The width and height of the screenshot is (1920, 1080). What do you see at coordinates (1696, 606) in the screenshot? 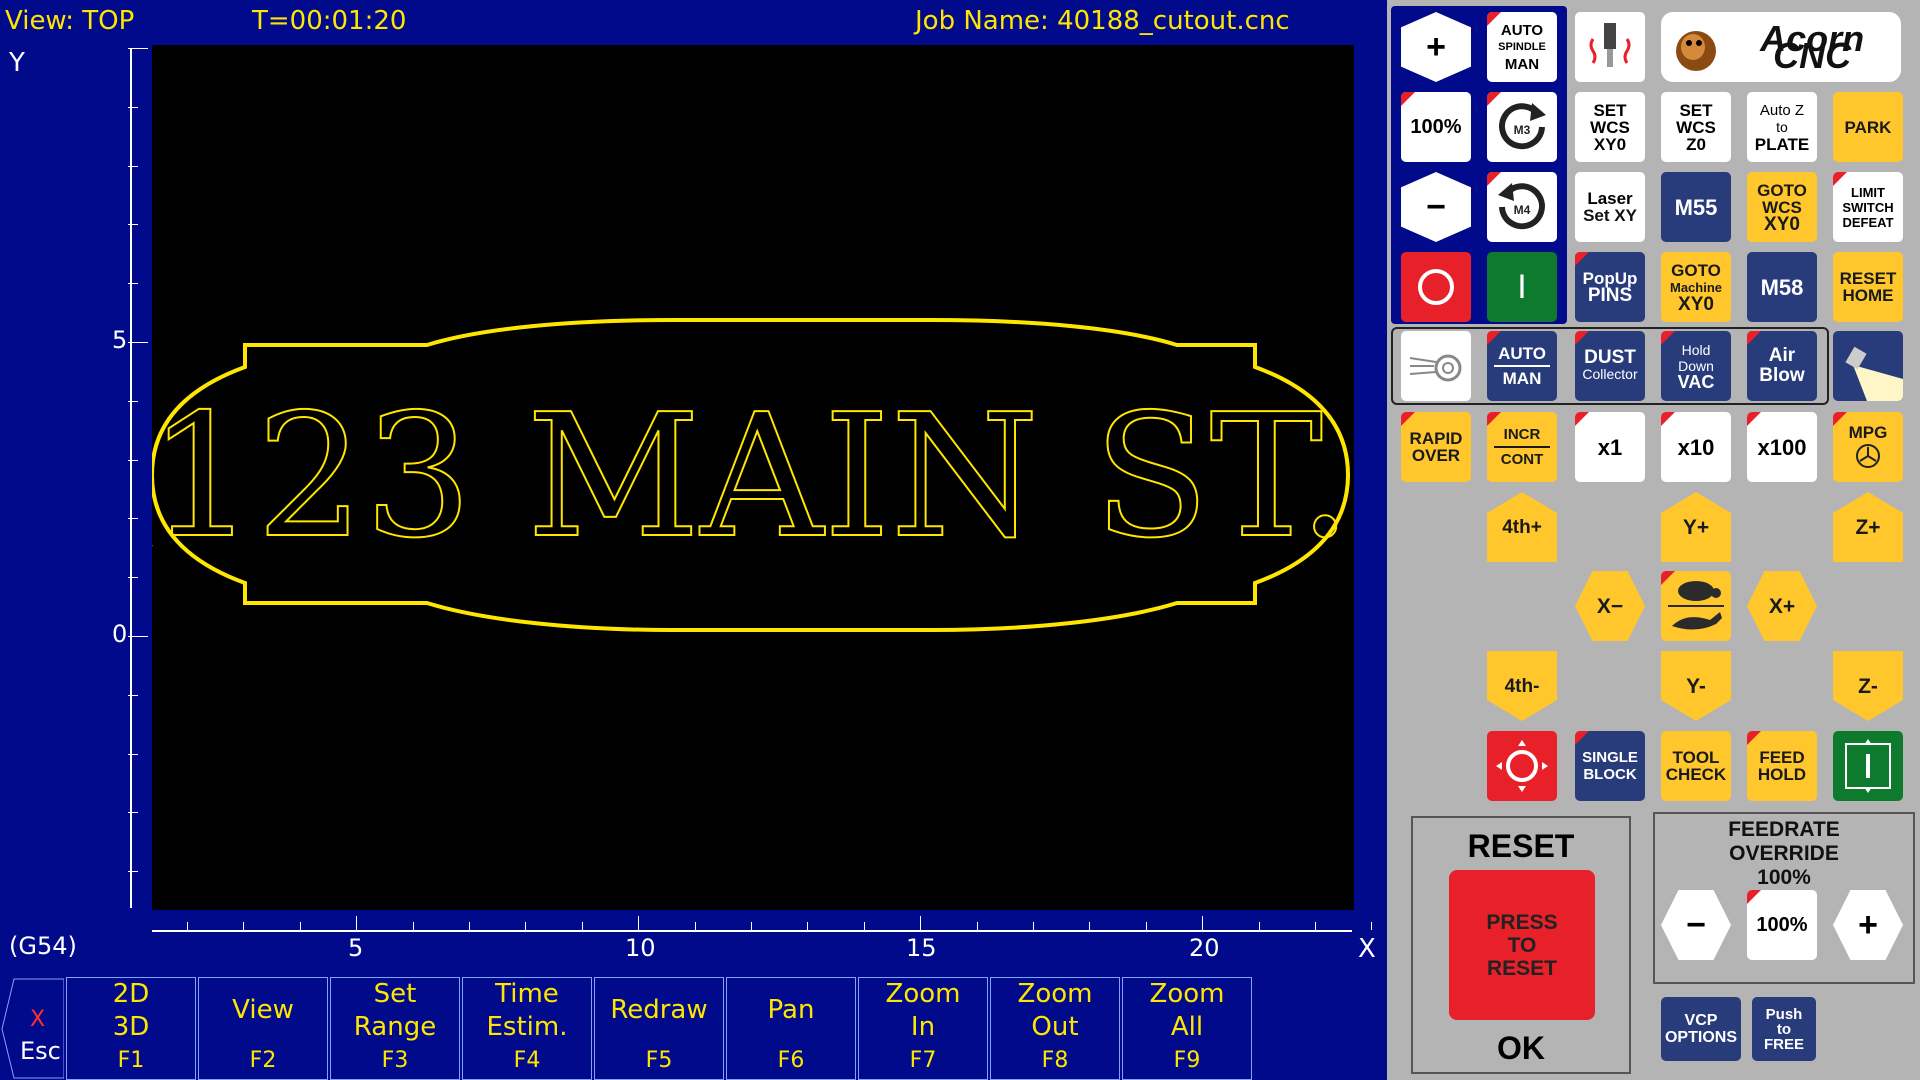
I see `jog-speed-toggle-button` at bounding box center [1696, 606].